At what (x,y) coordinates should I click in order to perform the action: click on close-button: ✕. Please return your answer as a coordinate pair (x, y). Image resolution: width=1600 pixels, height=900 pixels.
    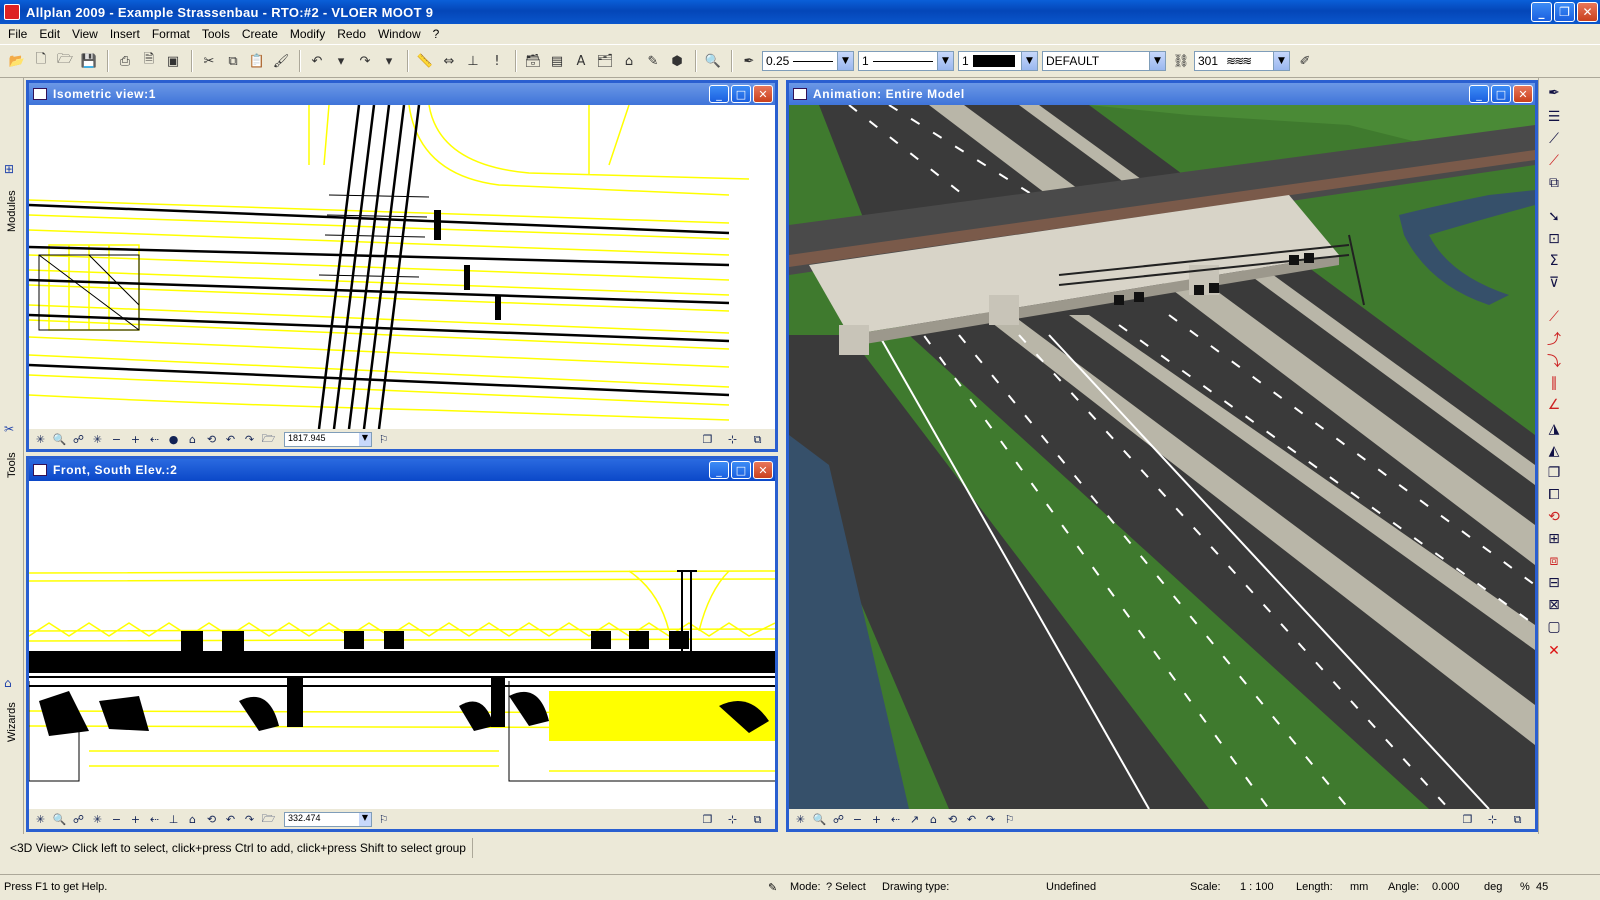
    Looking at the image, I should click on (1587, 12).